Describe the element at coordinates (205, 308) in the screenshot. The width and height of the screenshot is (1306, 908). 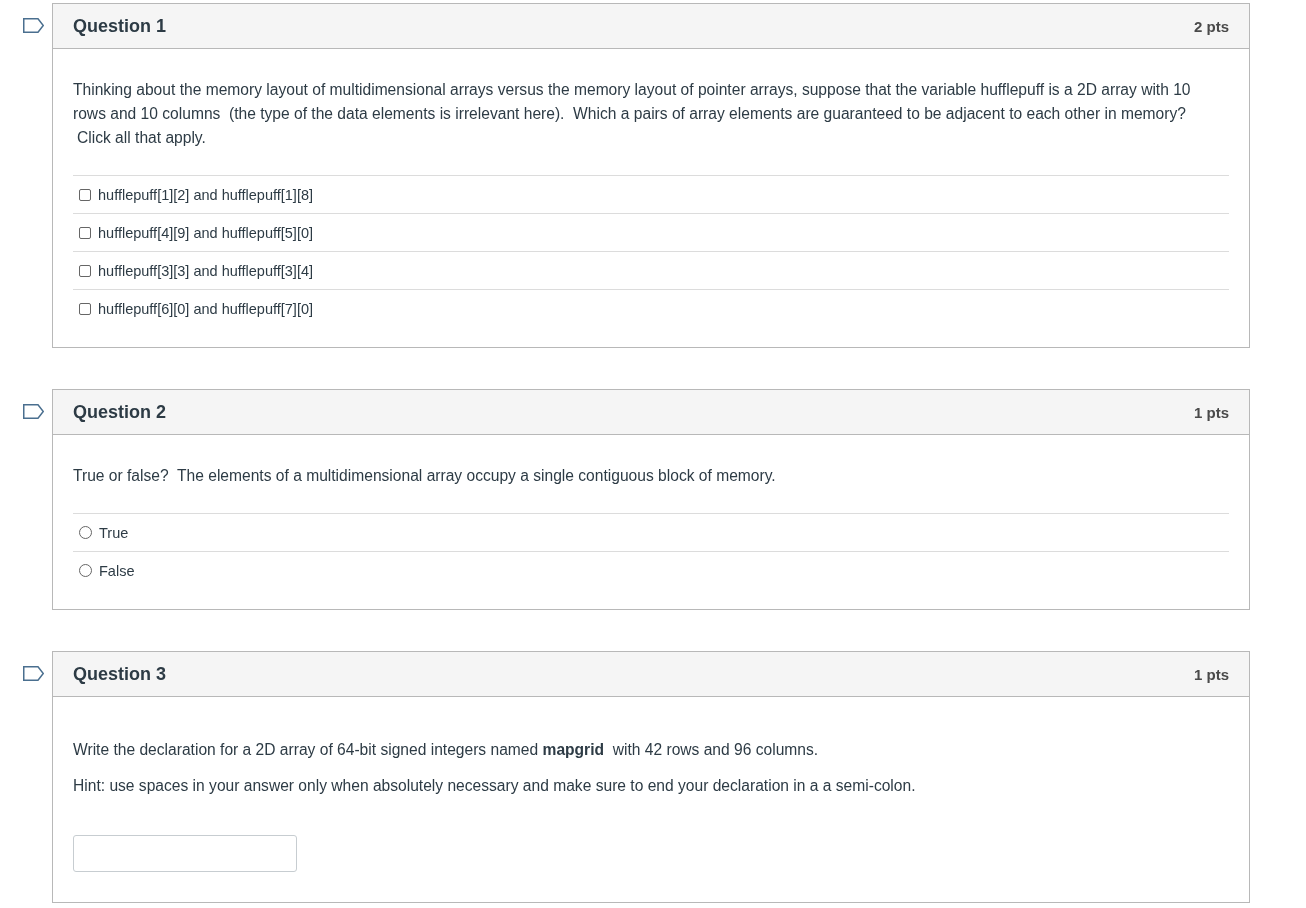
I see `answer-option-label: hufflepuff[6][0] and hufflepuff[7][0]` at that location.